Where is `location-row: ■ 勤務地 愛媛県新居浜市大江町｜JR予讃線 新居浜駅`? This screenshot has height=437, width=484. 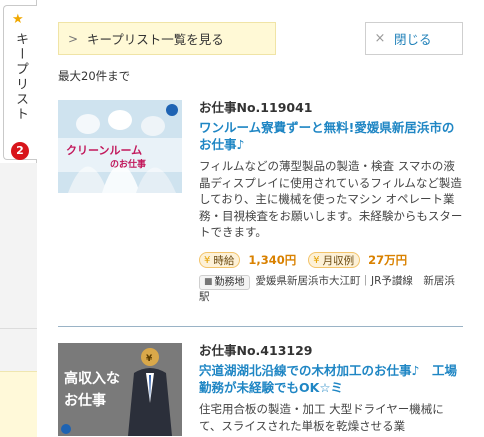 location-row: ■ 勤務地 愛媛県新居浜市大江町｜JR予讃線 新居浜駅 is located at coordinates (331, 289).